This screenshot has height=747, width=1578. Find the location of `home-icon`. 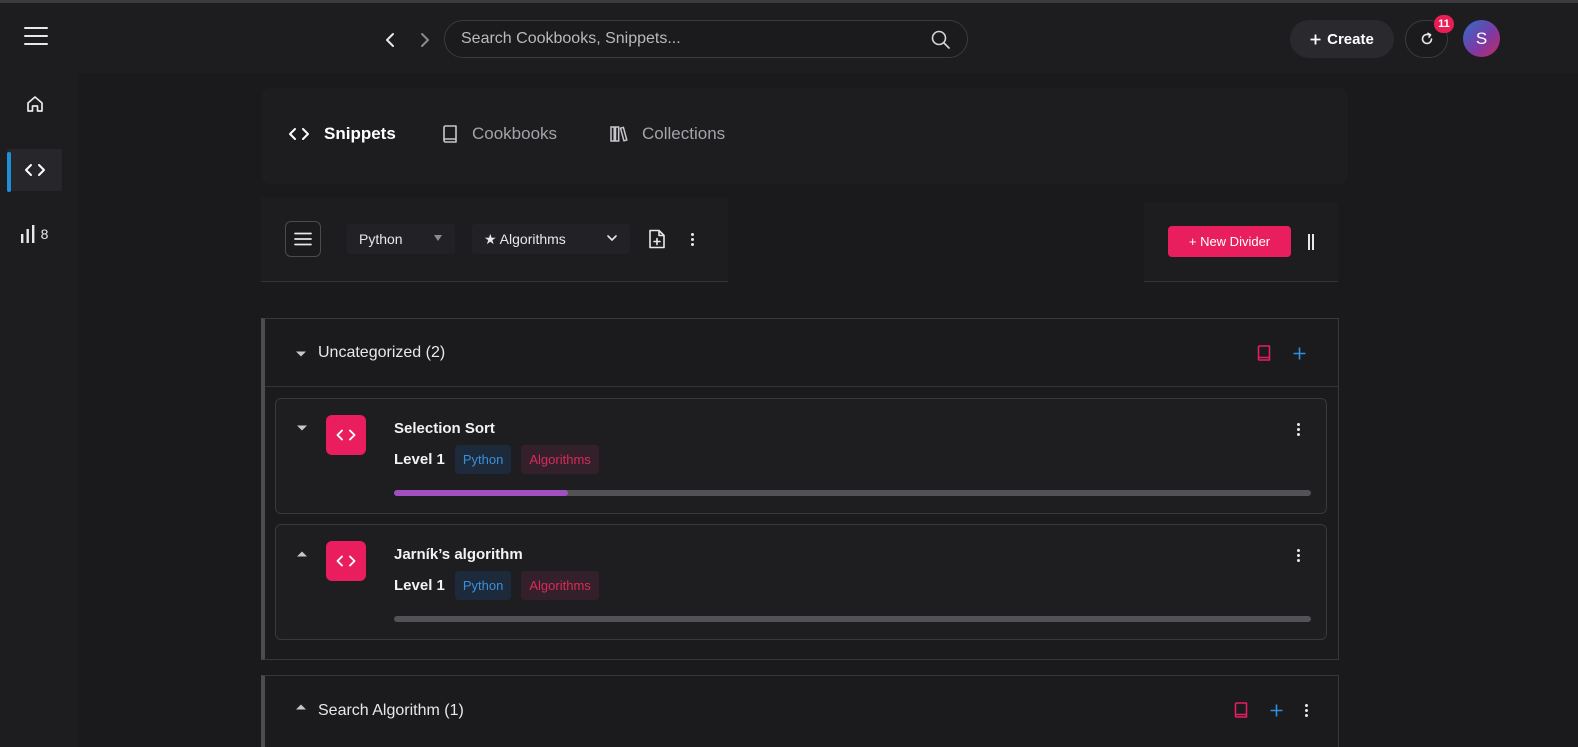

home-icon is located at coordinates (34, 104).